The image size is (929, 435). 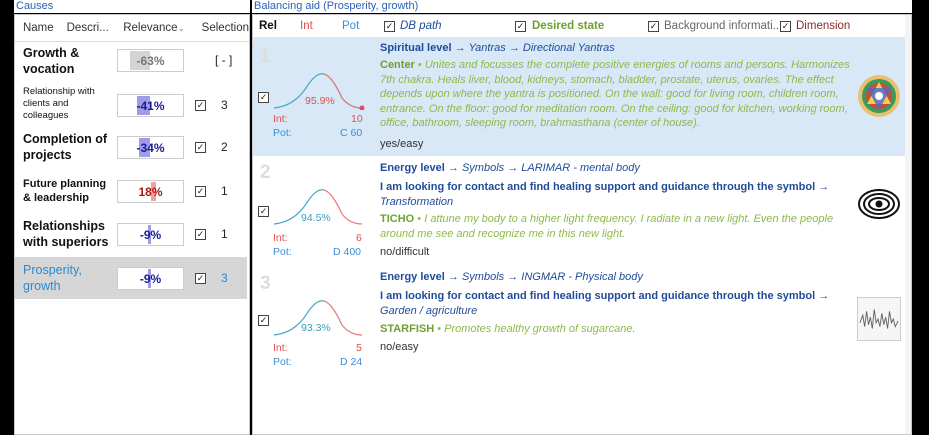 What do you see at coordinates (405, 252) in the screenshot?
I see `dimension-value: no/difficult` at bounding box center [405, 252].